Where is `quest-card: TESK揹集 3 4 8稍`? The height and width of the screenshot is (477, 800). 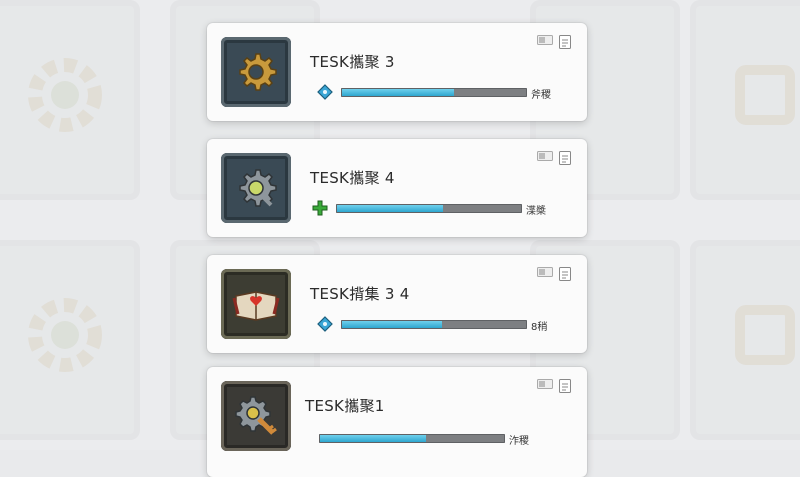 quest-card: TESK揹集 3 4 8稍 is located at coordinates (397, 304).